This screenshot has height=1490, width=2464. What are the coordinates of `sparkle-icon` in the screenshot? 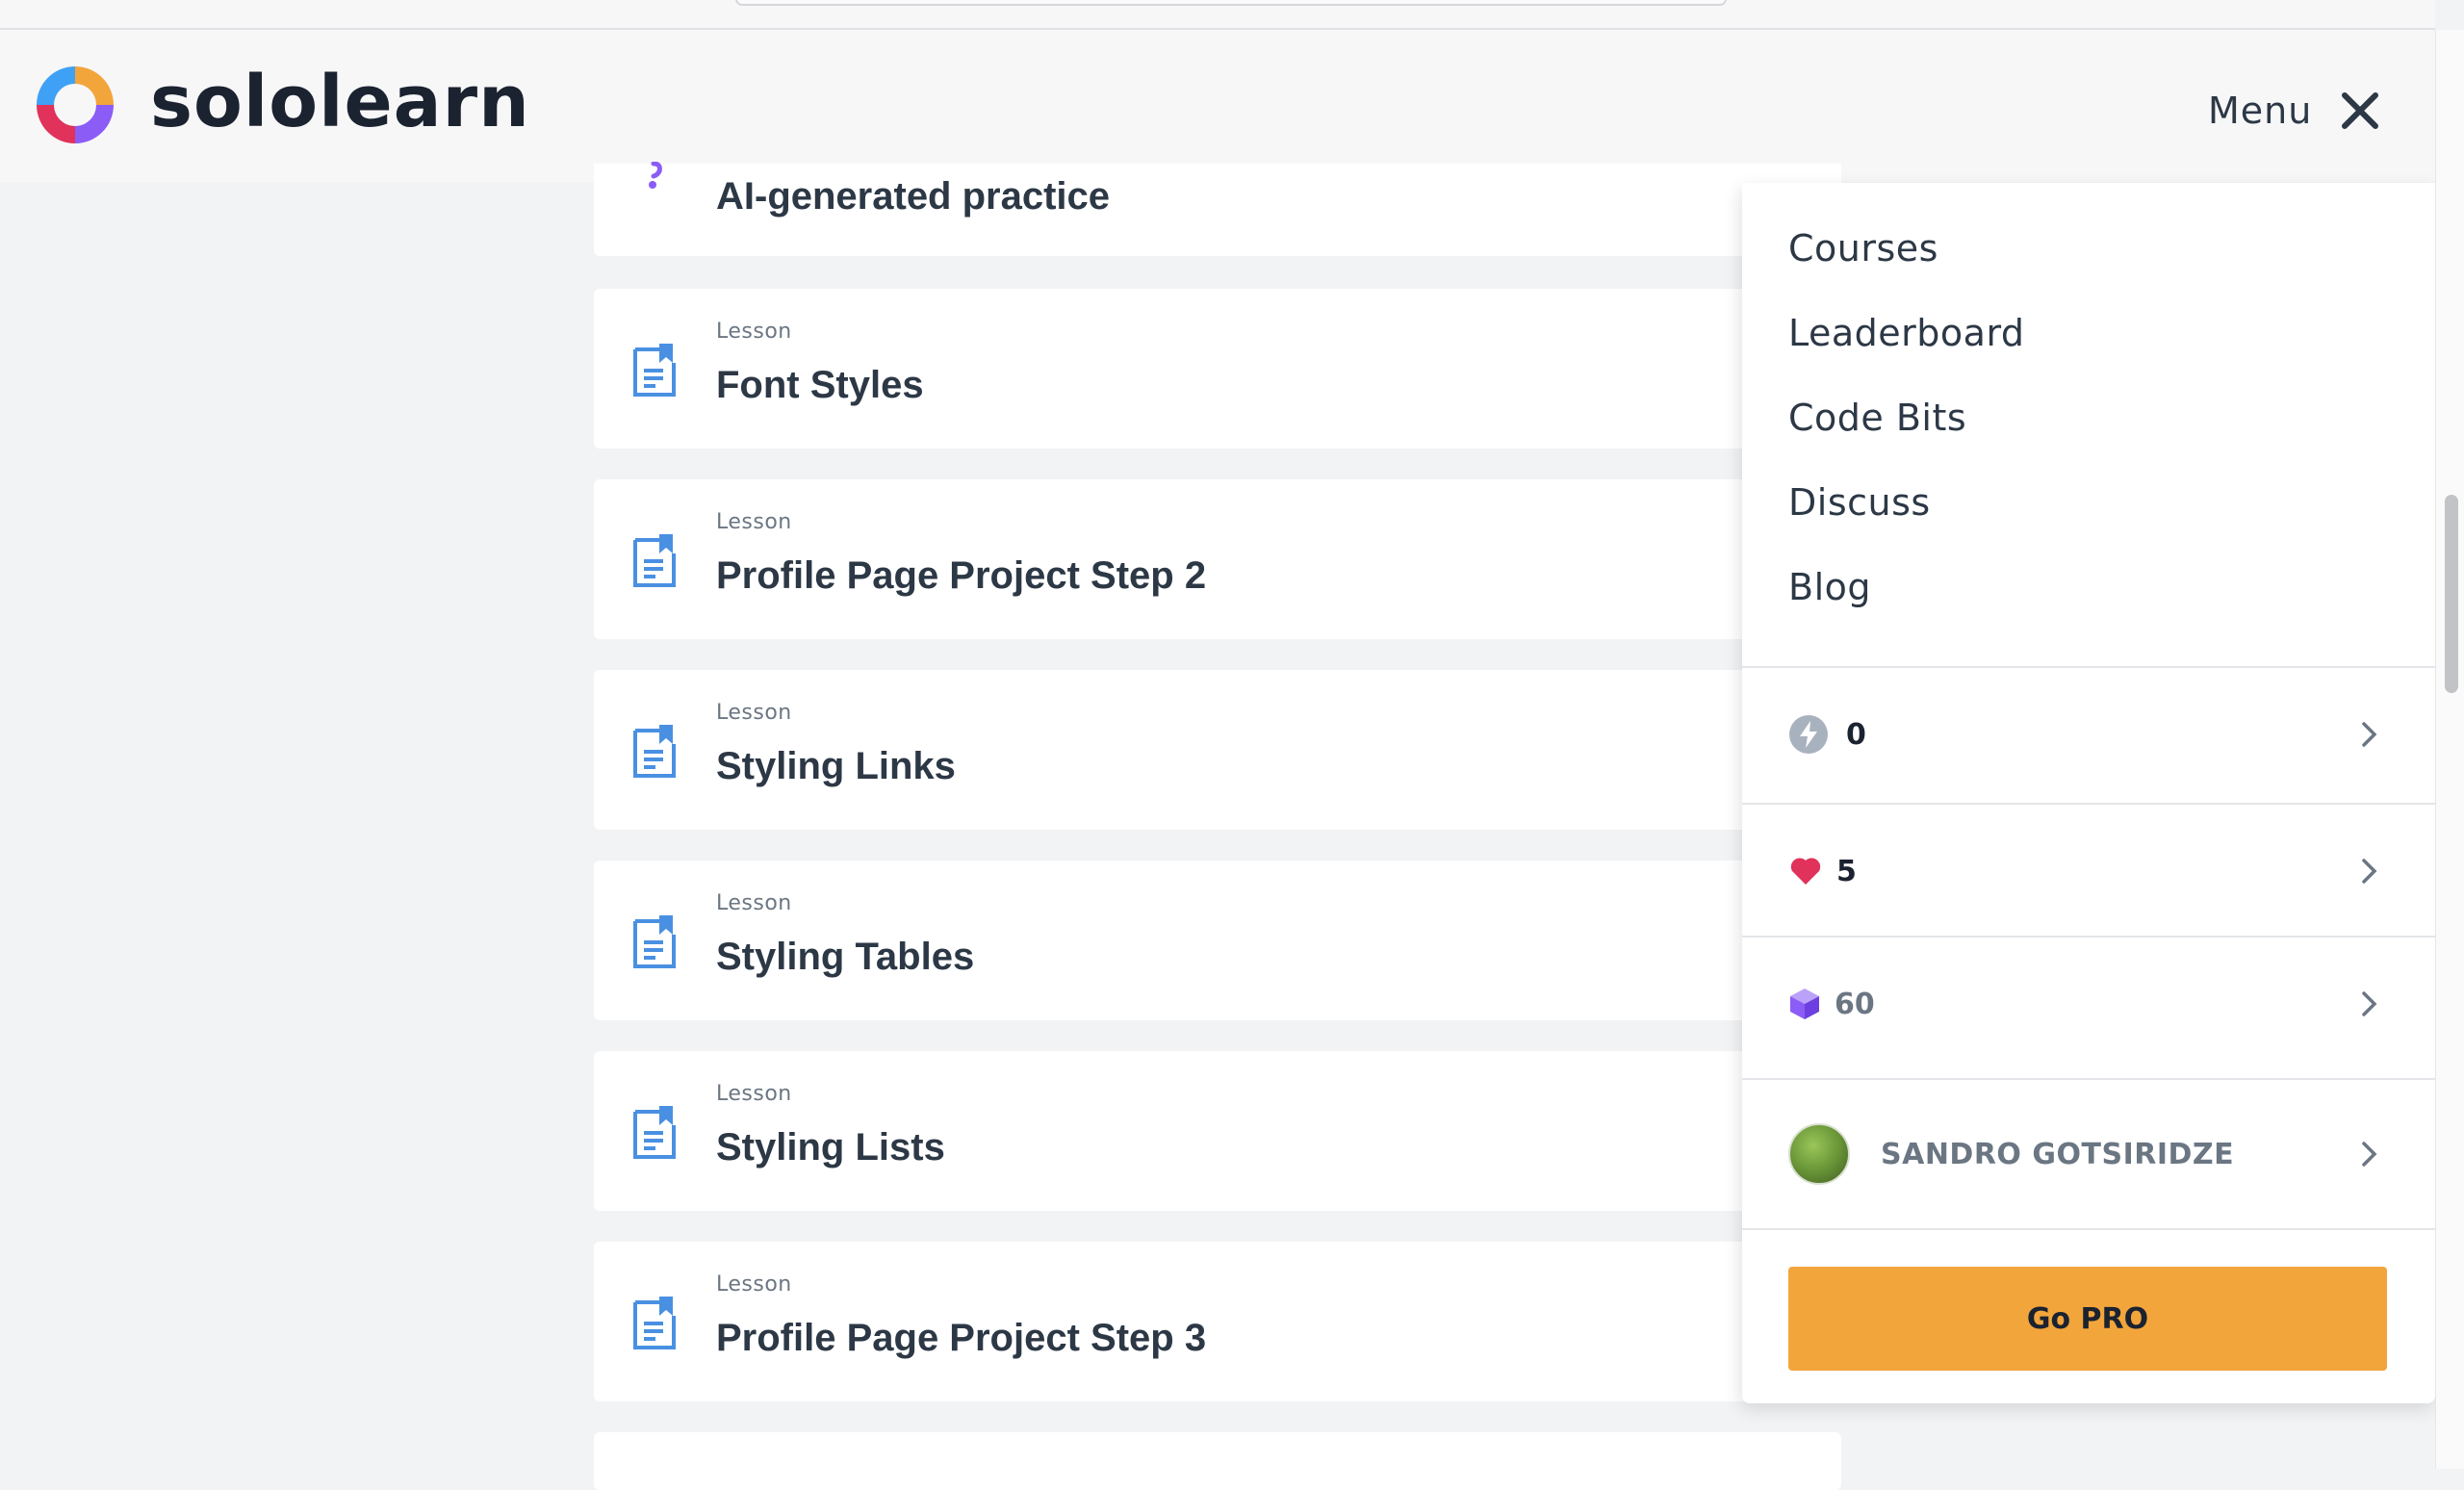 It's located at (655, 175).